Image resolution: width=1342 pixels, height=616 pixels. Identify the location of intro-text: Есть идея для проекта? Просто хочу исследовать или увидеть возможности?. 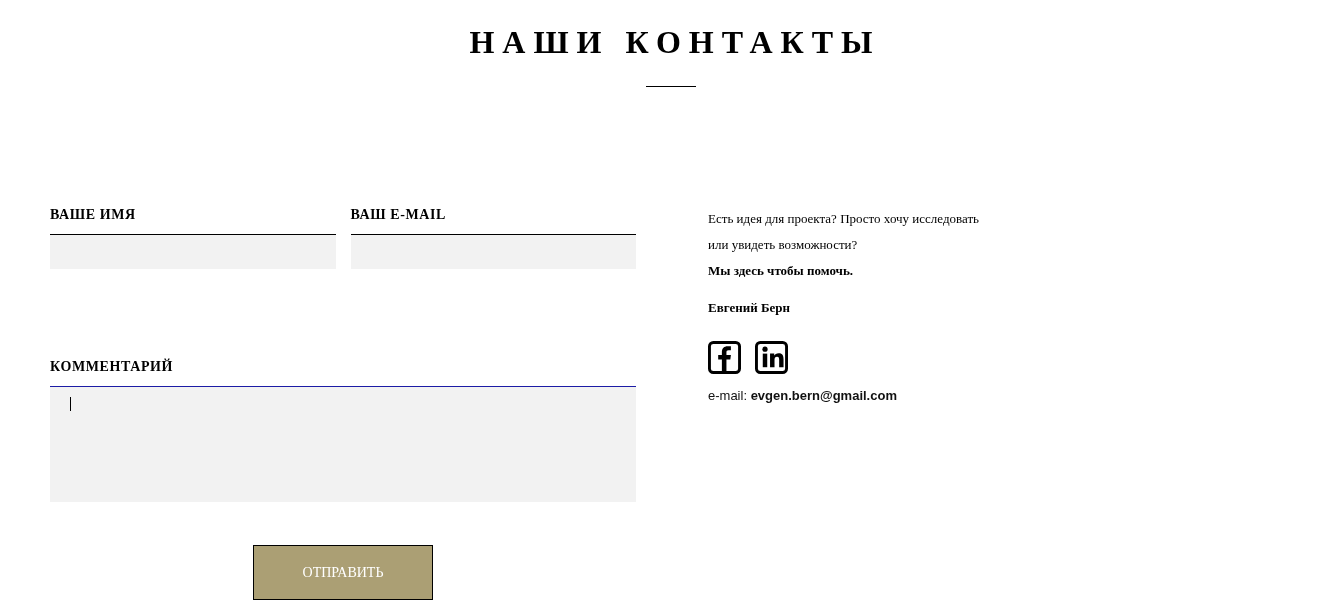
(844, 232).